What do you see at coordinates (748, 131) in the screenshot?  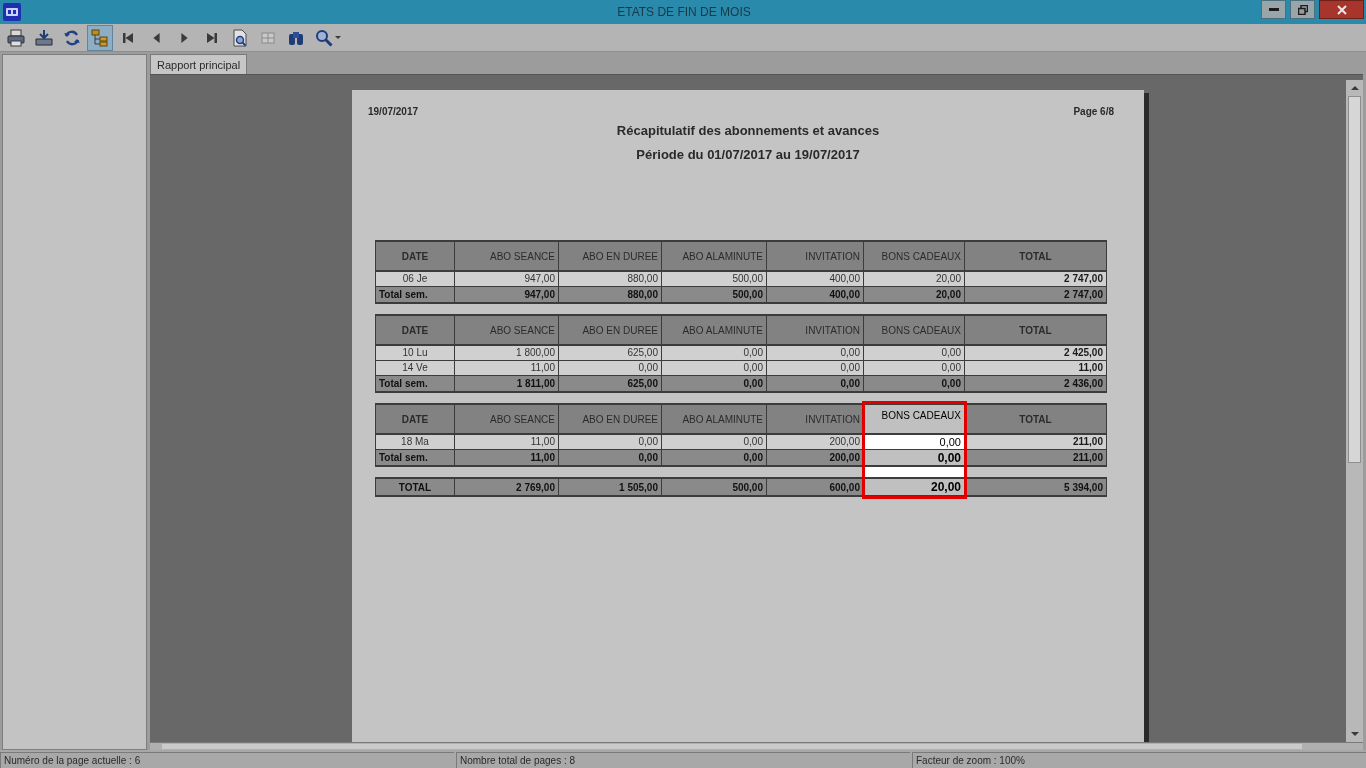 I see `report-title: Récapitulatif des abonnements et avances` at bounding box center [748, 131].